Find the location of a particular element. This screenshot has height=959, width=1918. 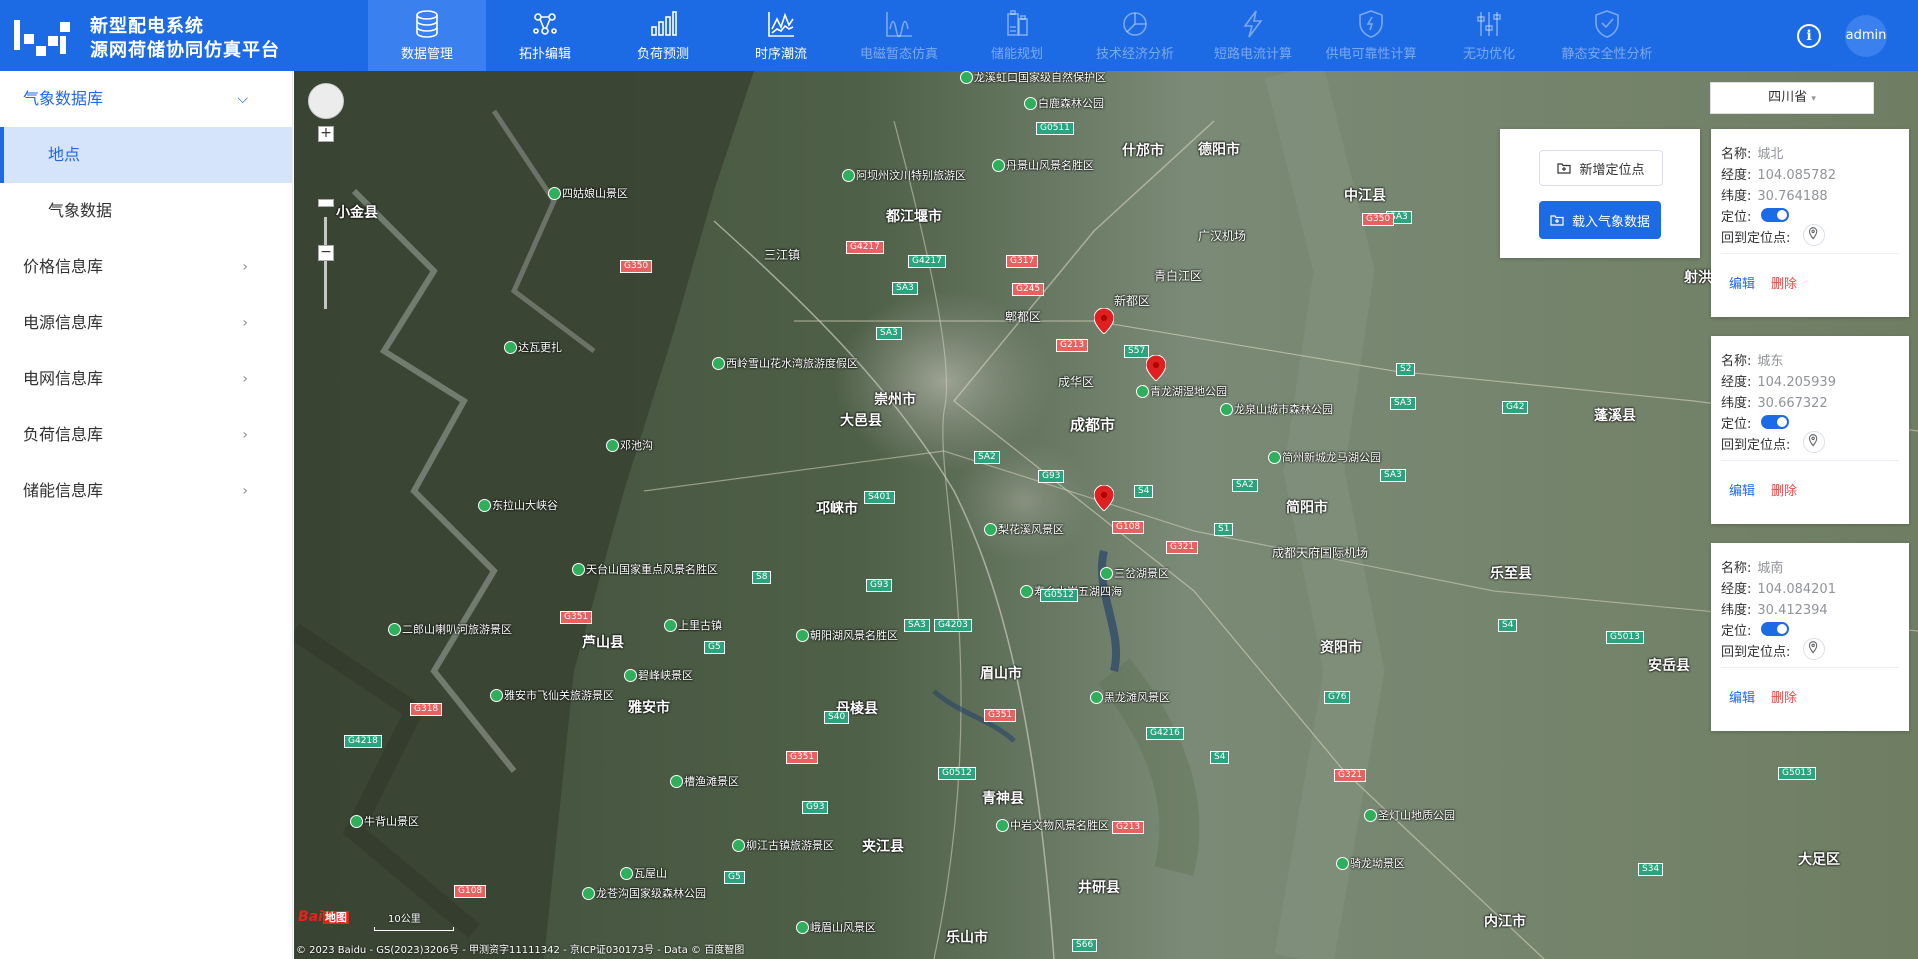

sidebar-item-power-source-db: 电源信息库 › is located at coordinates (146, 323).